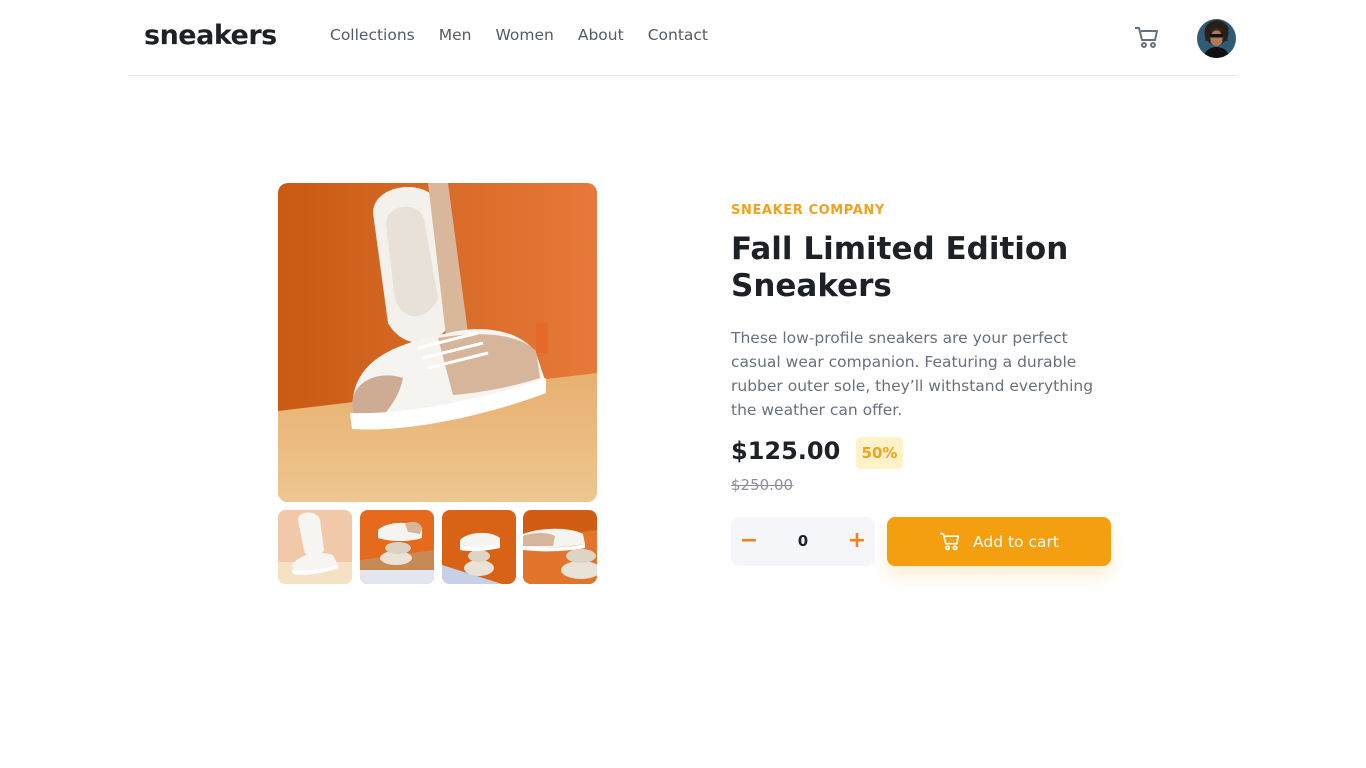 This screenshot has height=768, width=1366. I want to click on nav-collections: Collections, so click(372, 35).